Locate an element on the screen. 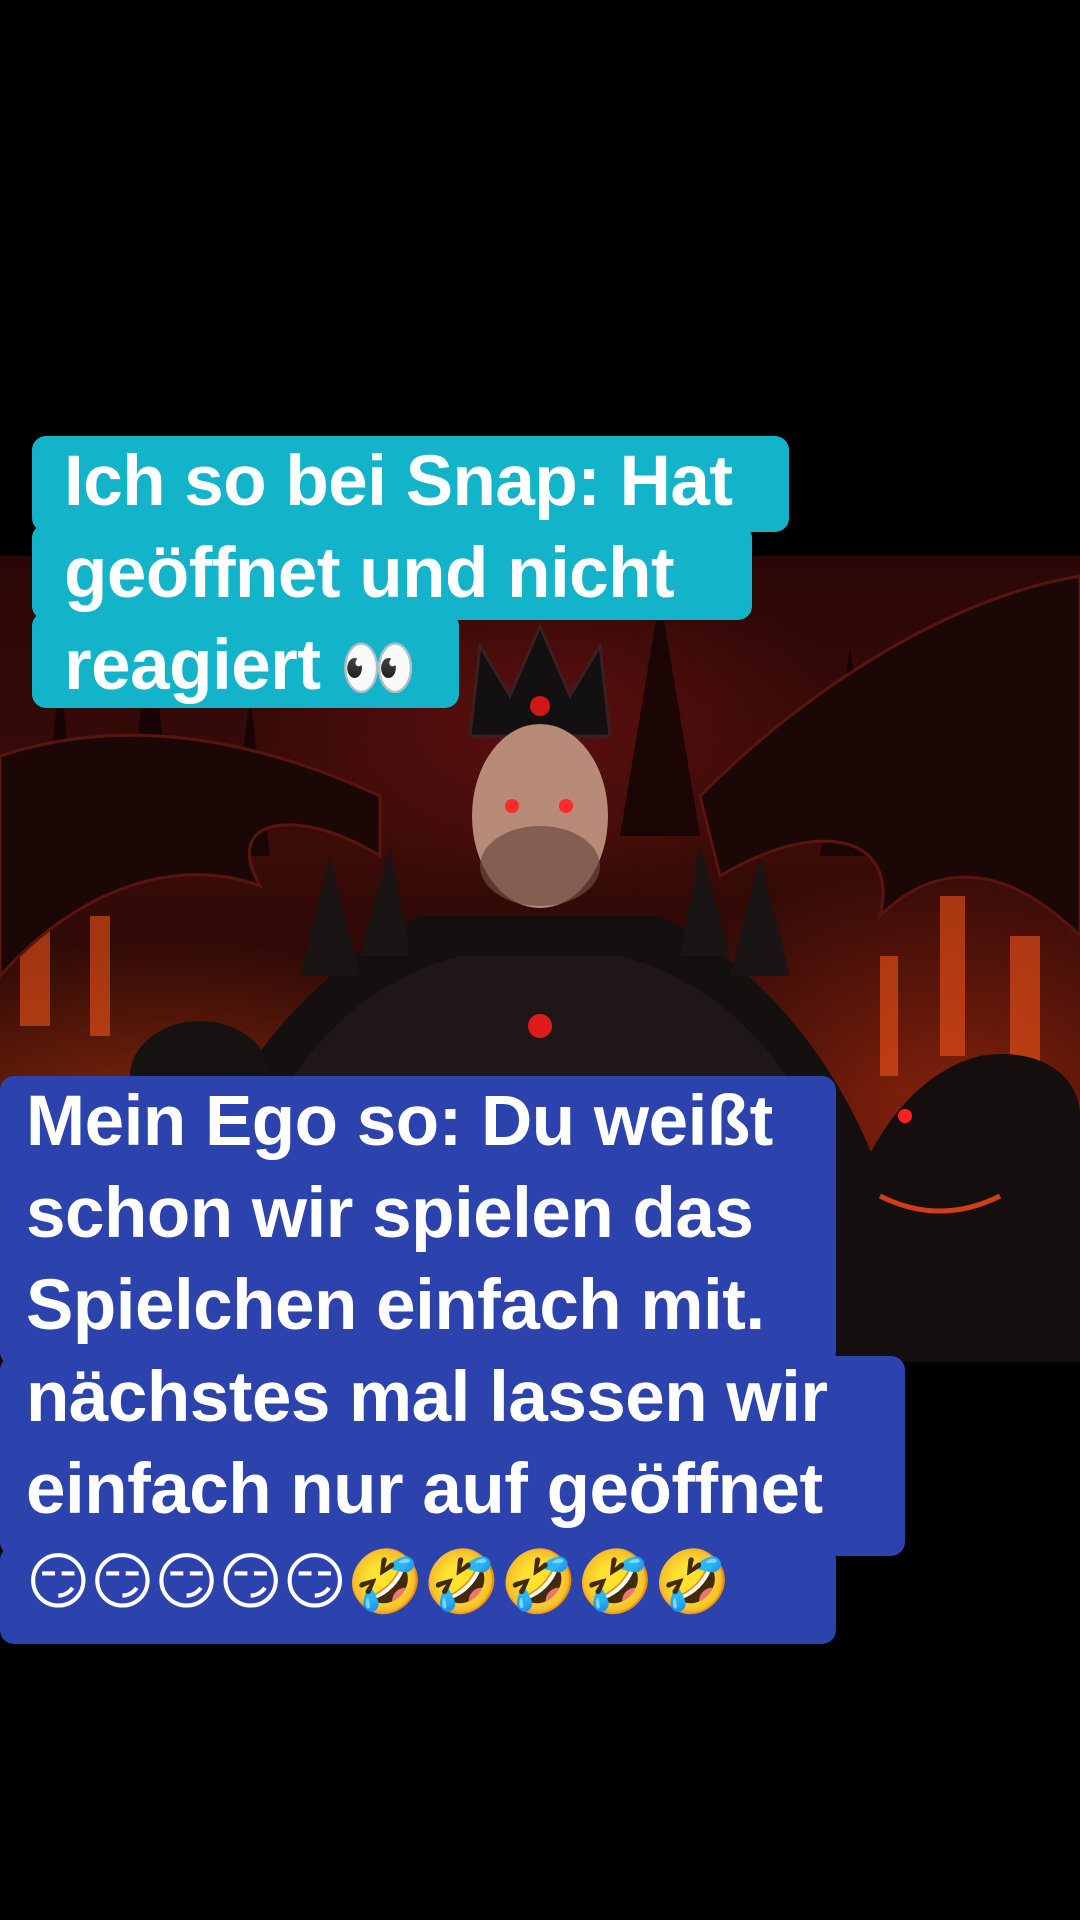 This screenshot has height=1920, width=1080. caption-bottom-line-5: einfach nur auf geöffnet is located at coordinates (424, 1489).